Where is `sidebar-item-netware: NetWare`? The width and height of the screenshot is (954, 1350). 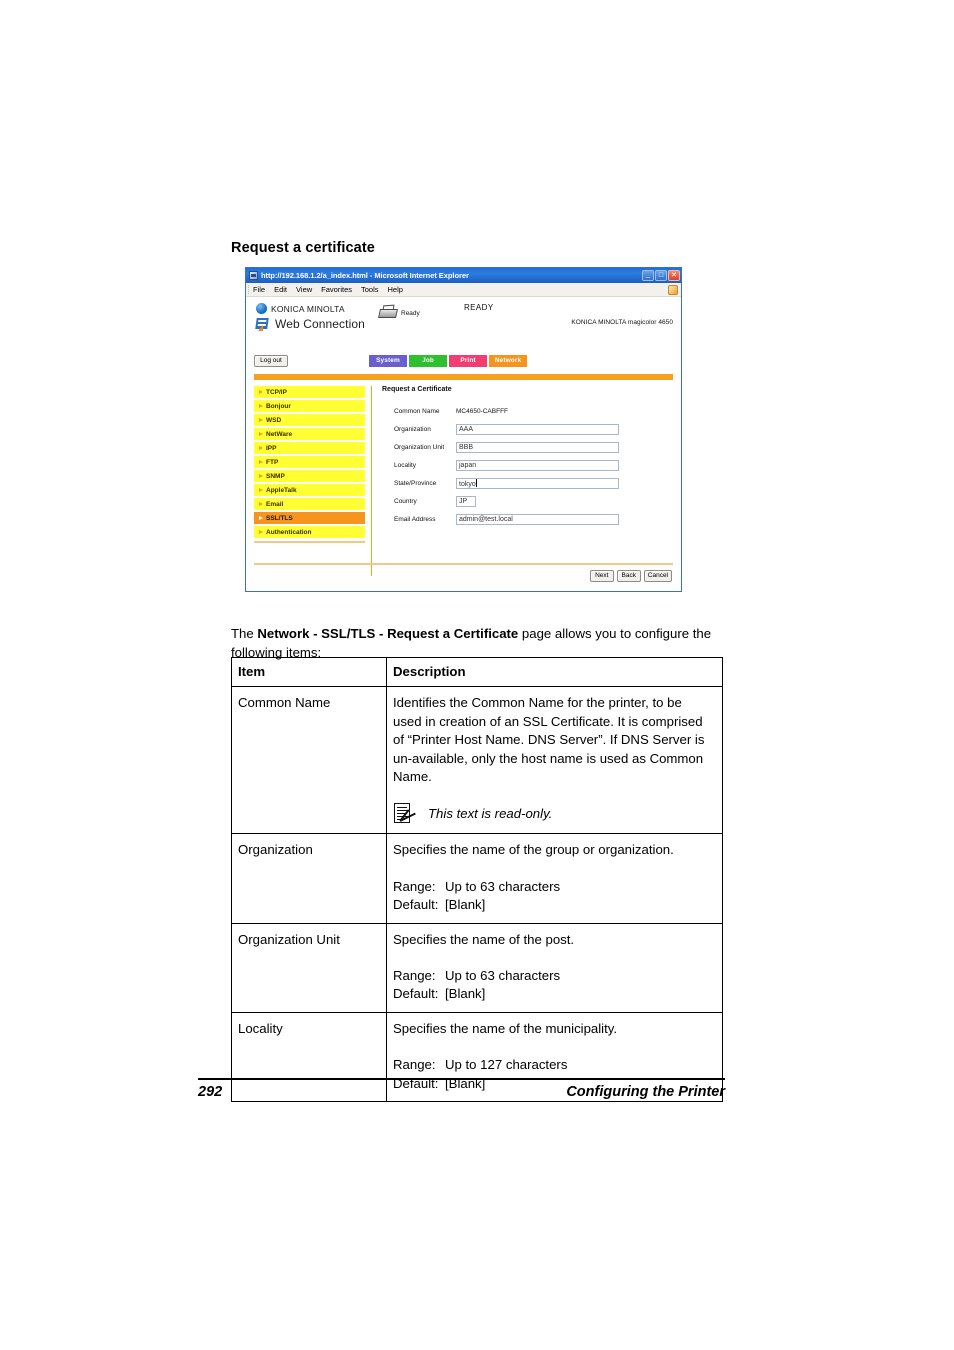
sidebar-item-netware: NetWare is located at coordinates (309, 434).